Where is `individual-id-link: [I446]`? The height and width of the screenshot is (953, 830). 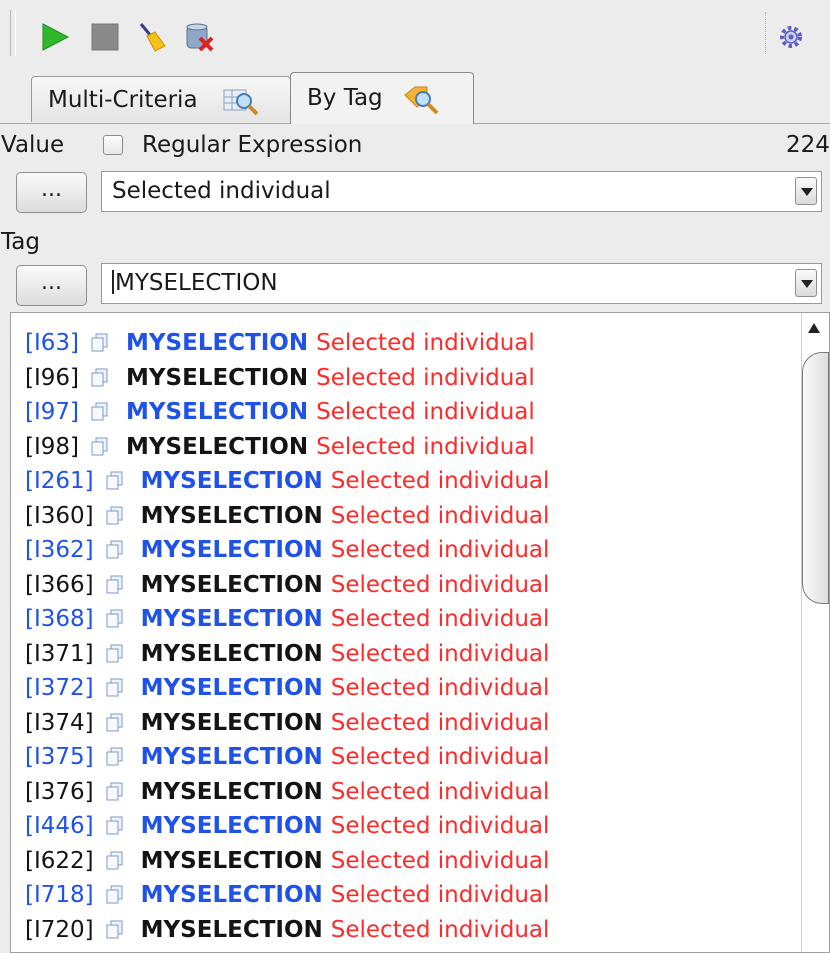
individual-id-link: [I446] is located at coordinates (59, 826).